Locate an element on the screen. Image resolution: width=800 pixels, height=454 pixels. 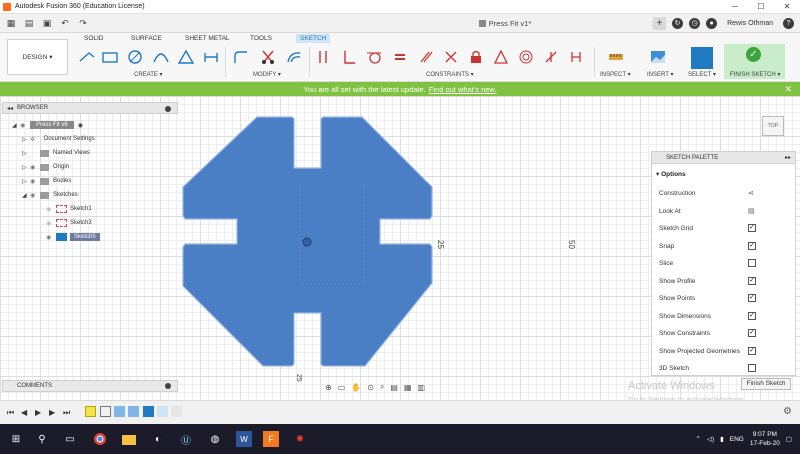
pan-hand-icon: ✋ is located at coordinates (356, 387).